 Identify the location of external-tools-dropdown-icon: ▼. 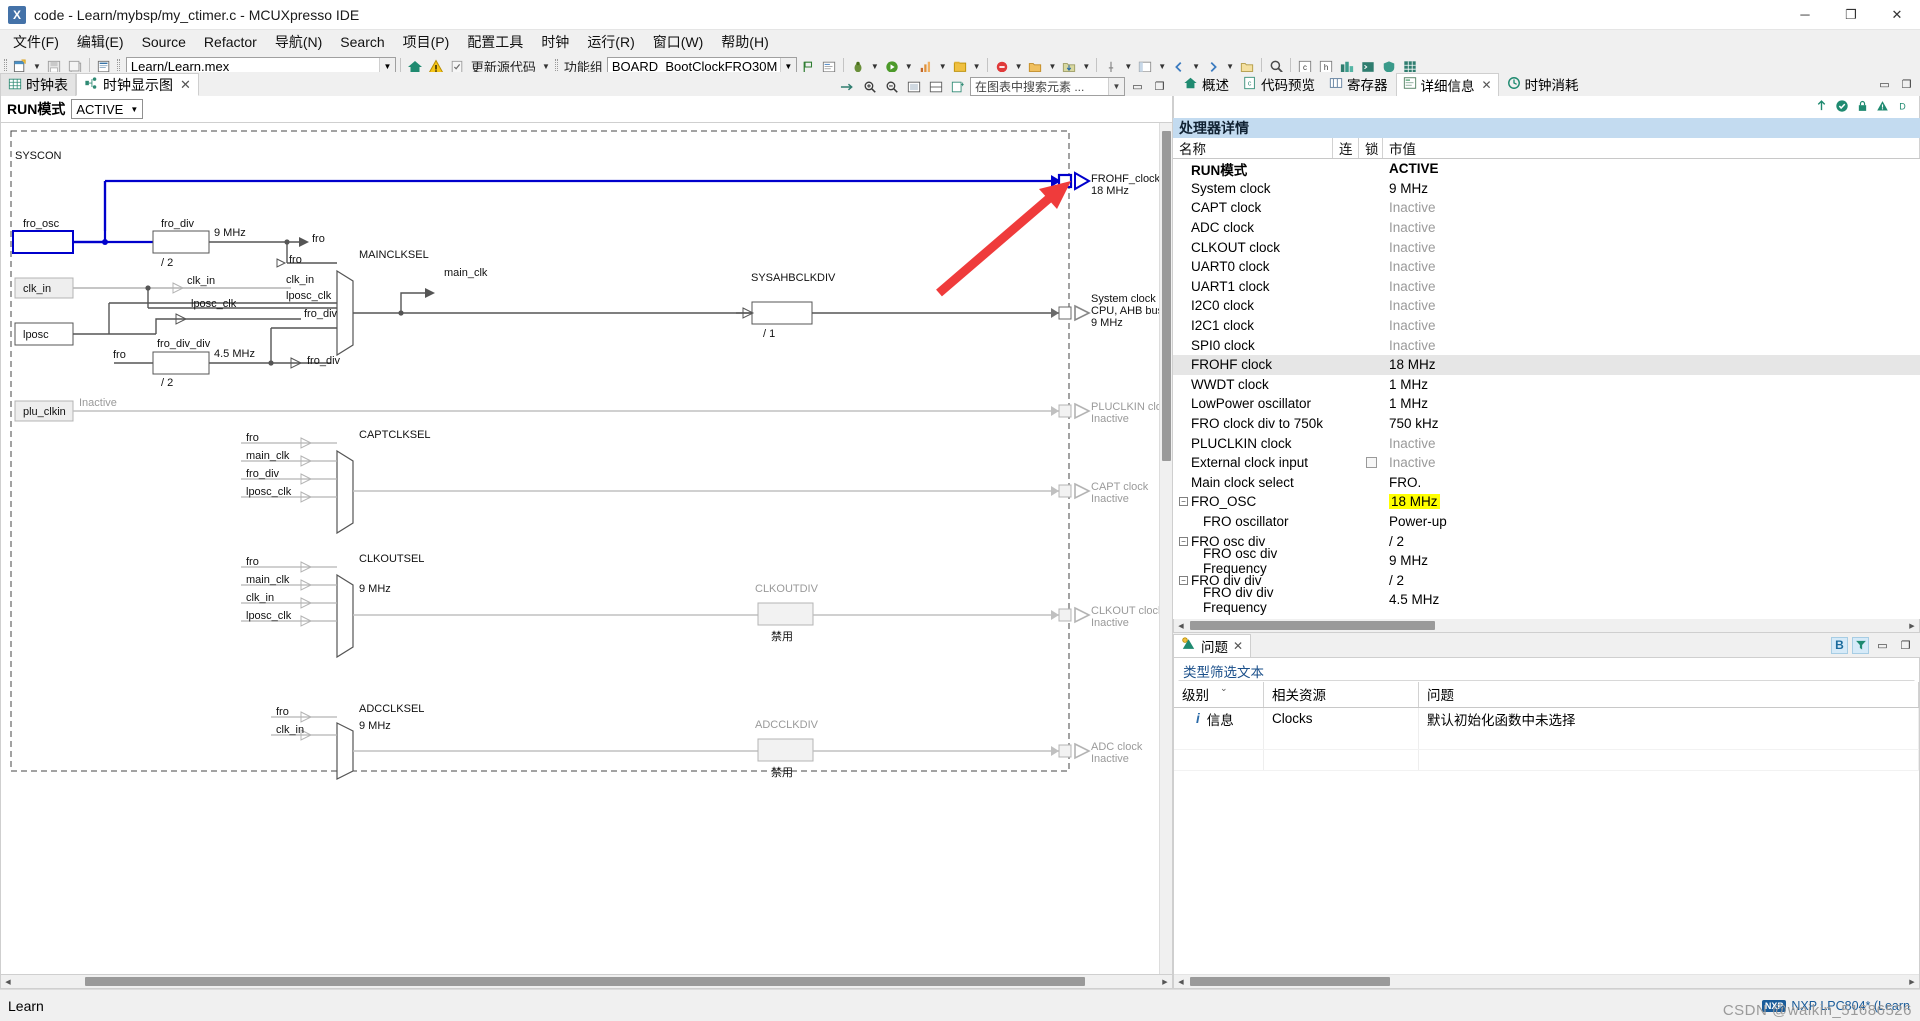
(977, 66).